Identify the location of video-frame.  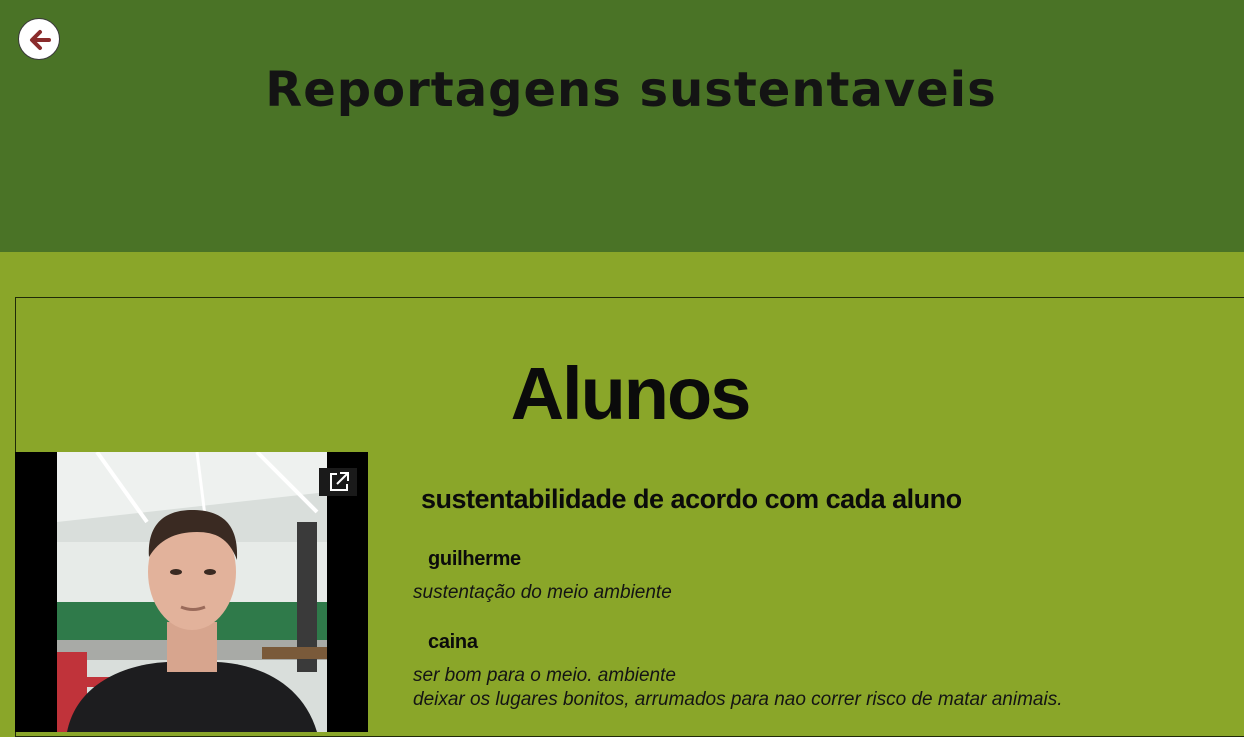
(192, 592).